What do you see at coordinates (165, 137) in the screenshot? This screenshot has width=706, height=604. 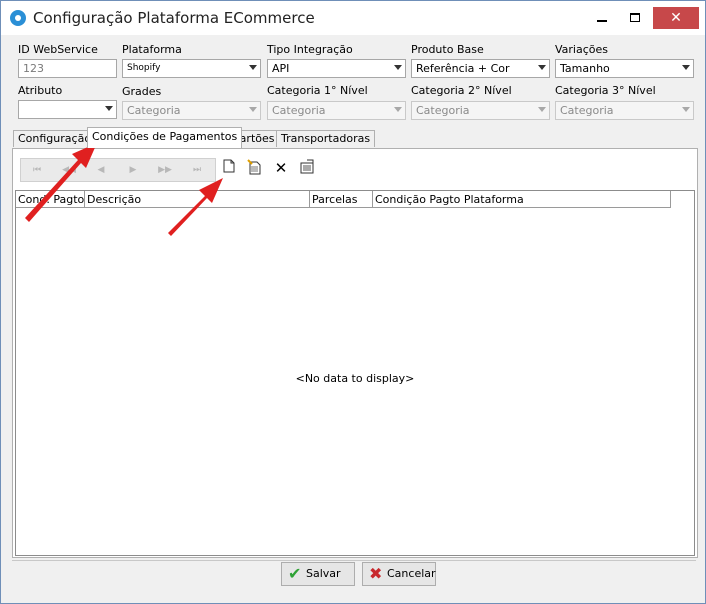 I see `tab-condicoes-pagamentos: Condições de Pagamentos` at bounding box center [165, 137].